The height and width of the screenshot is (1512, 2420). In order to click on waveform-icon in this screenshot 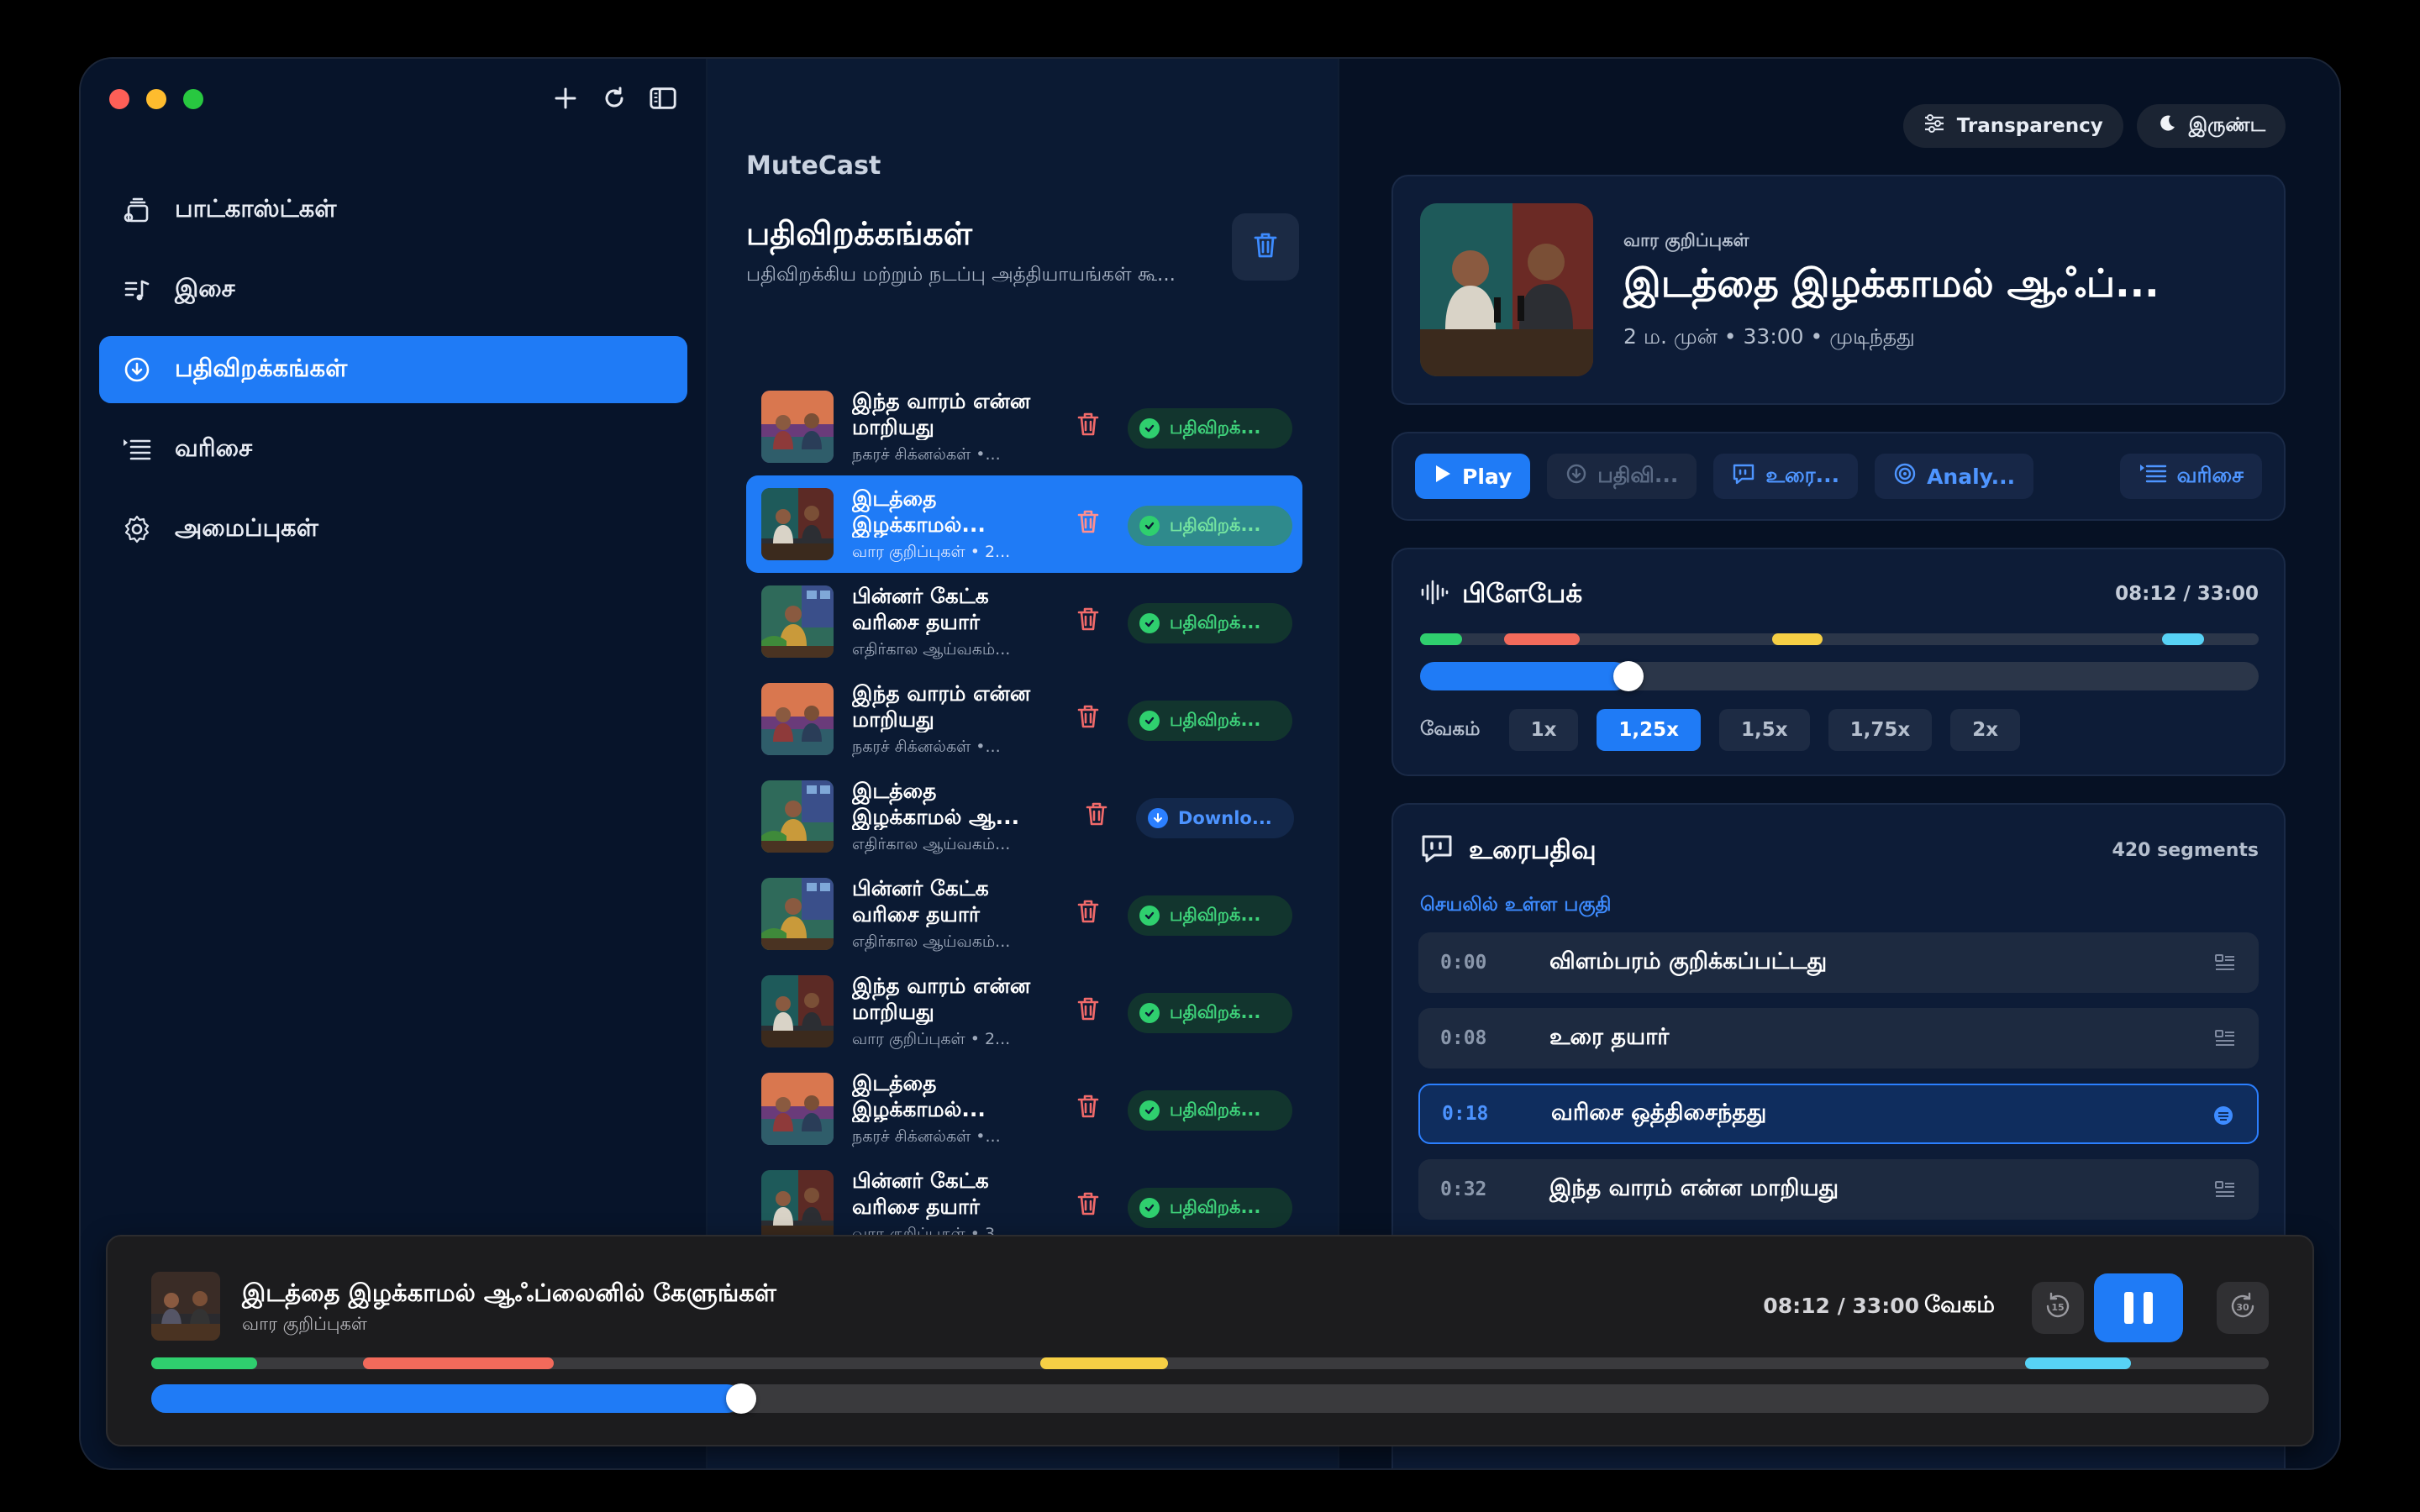, I will do `click(1435, 595)`.